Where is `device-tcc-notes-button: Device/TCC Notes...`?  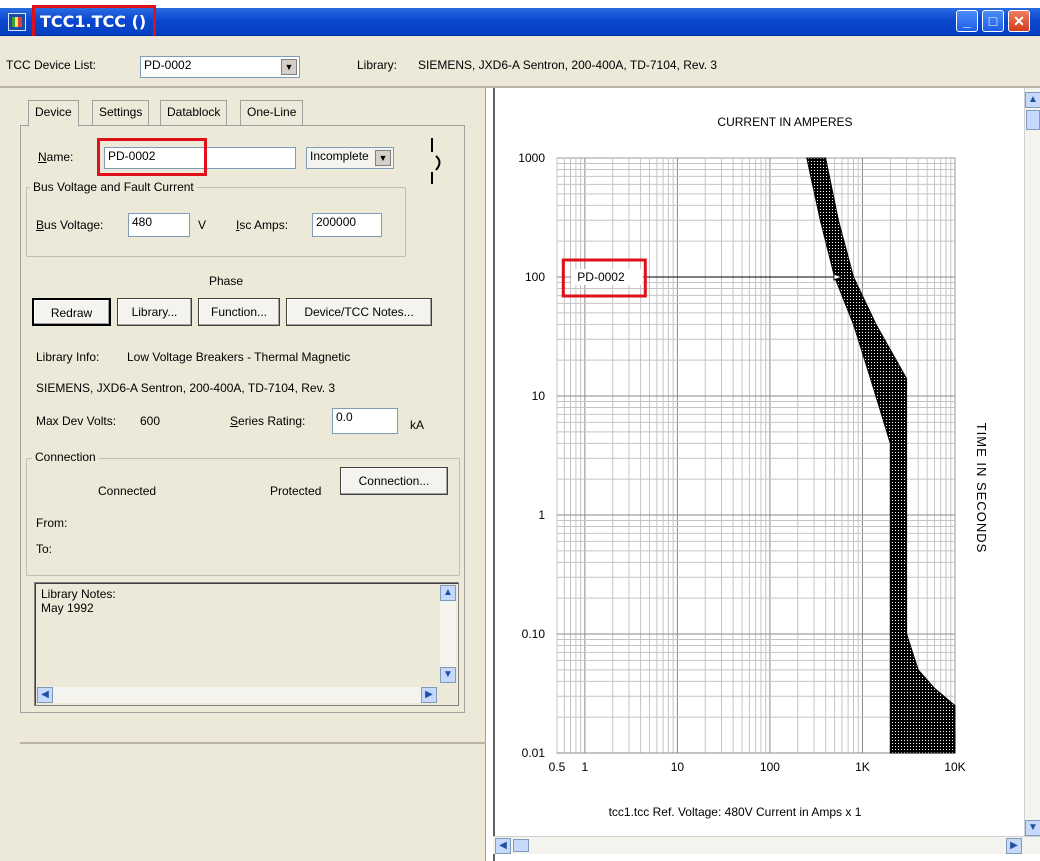 device-tcc-notes-button: Device/TCC Notes... is located at coordinates (359, 312).